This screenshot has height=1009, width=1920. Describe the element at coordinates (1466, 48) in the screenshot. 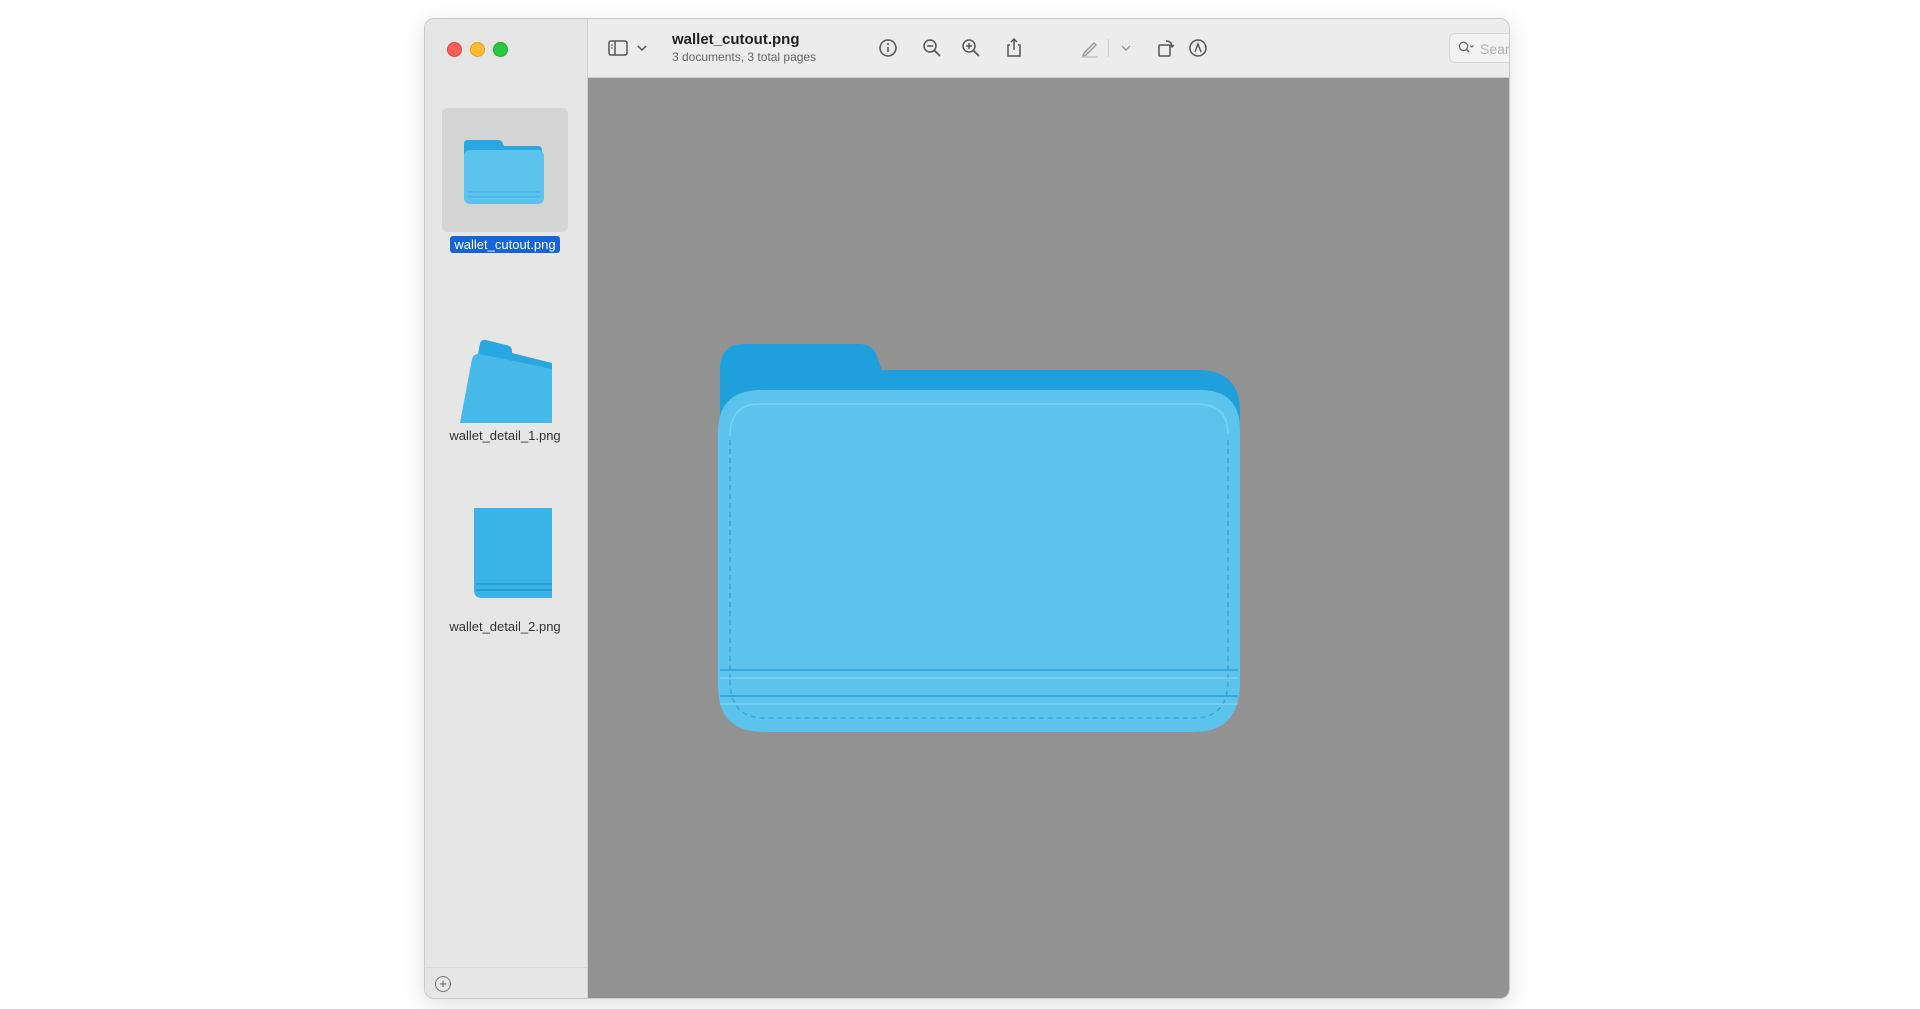

I see `search-icon` at that location.